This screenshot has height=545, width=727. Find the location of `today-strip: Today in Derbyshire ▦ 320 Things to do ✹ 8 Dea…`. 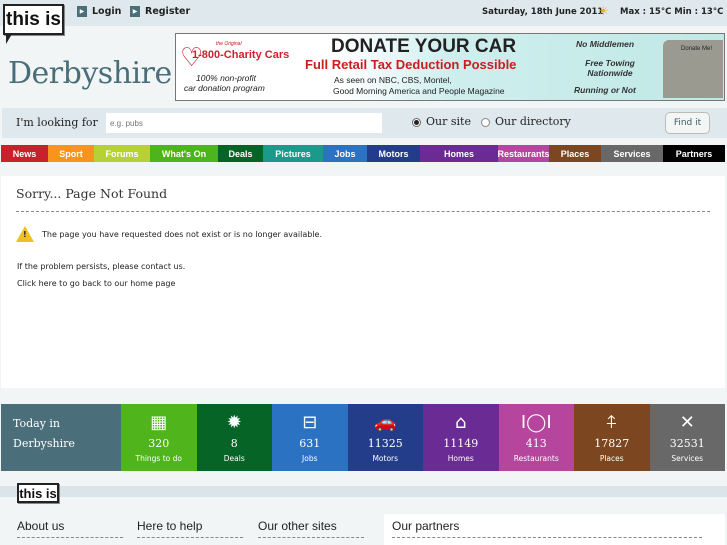

today-strip: Today in Derbyshire ▦ 320 Things to do ✹ 8 Dea… is located at coordinates (363, 437).